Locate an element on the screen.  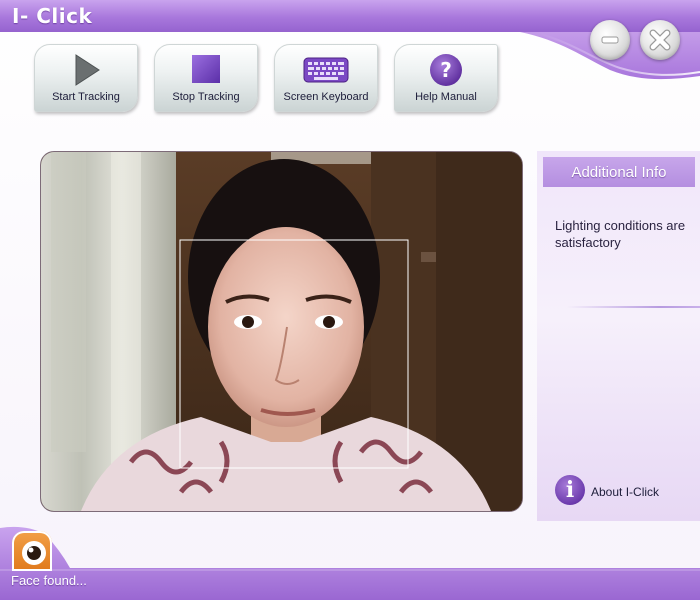
help-manual-label: Help Manual is located at coordinates (446, 97).